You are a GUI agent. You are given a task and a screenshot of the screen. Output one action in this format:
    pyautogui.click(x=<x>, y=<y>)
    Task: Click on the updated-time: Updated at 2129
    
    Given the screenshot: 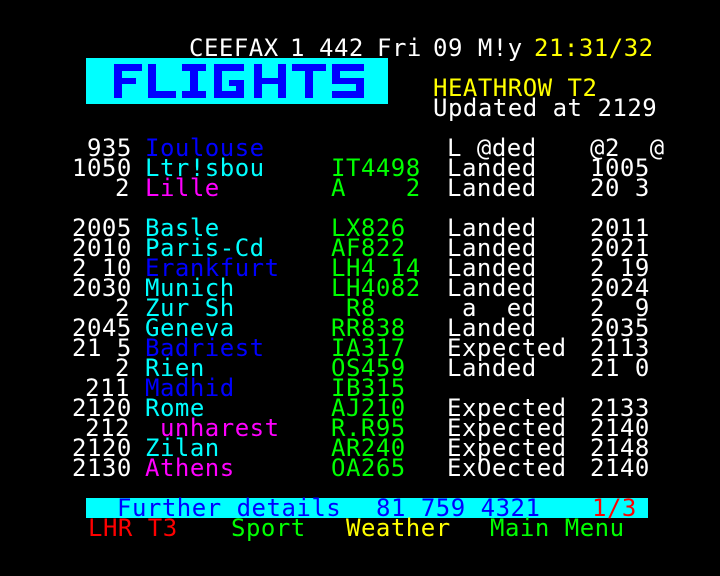 What is the action you would take?
    pyautogui.click(x=545, y=108)
    